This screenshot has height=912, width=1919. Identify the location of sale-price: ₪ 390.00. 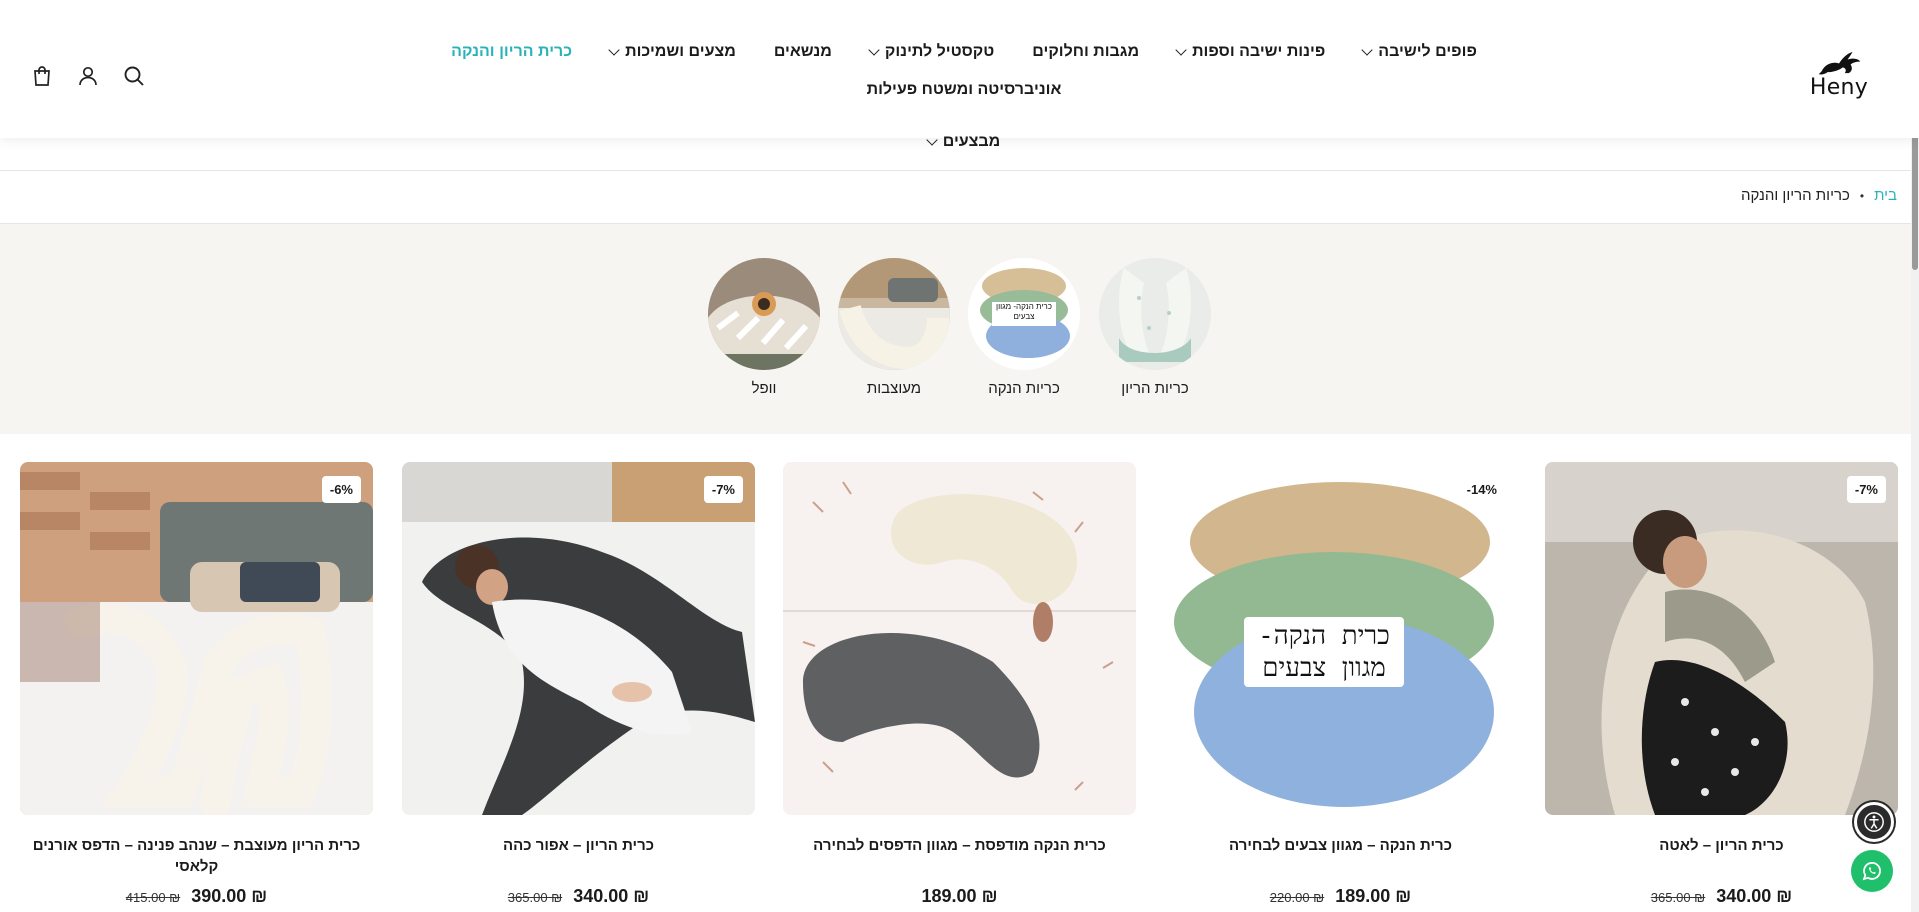
(229, 896).